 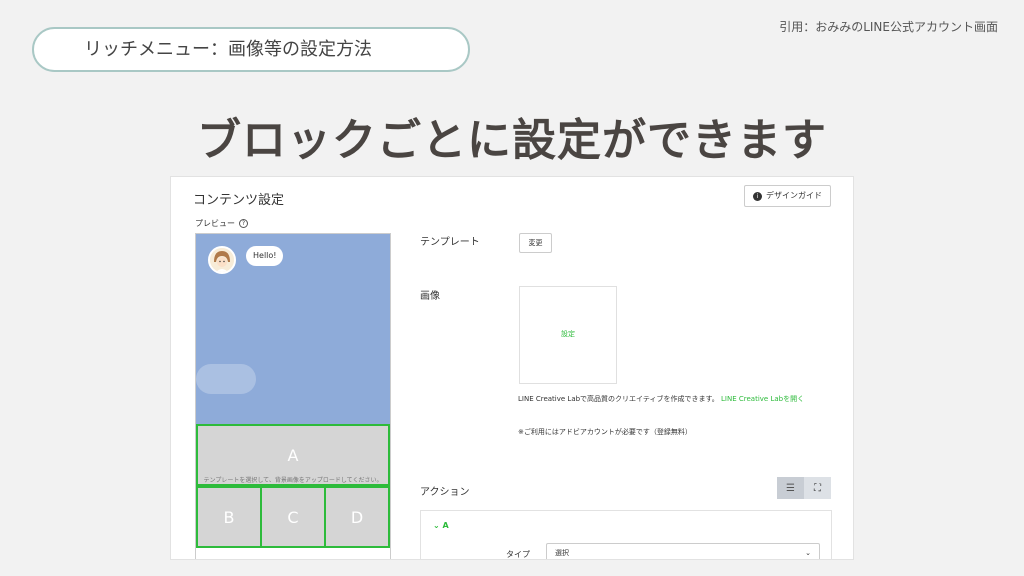 I want to click on help-icon: ?, so click(x=243, y=223).